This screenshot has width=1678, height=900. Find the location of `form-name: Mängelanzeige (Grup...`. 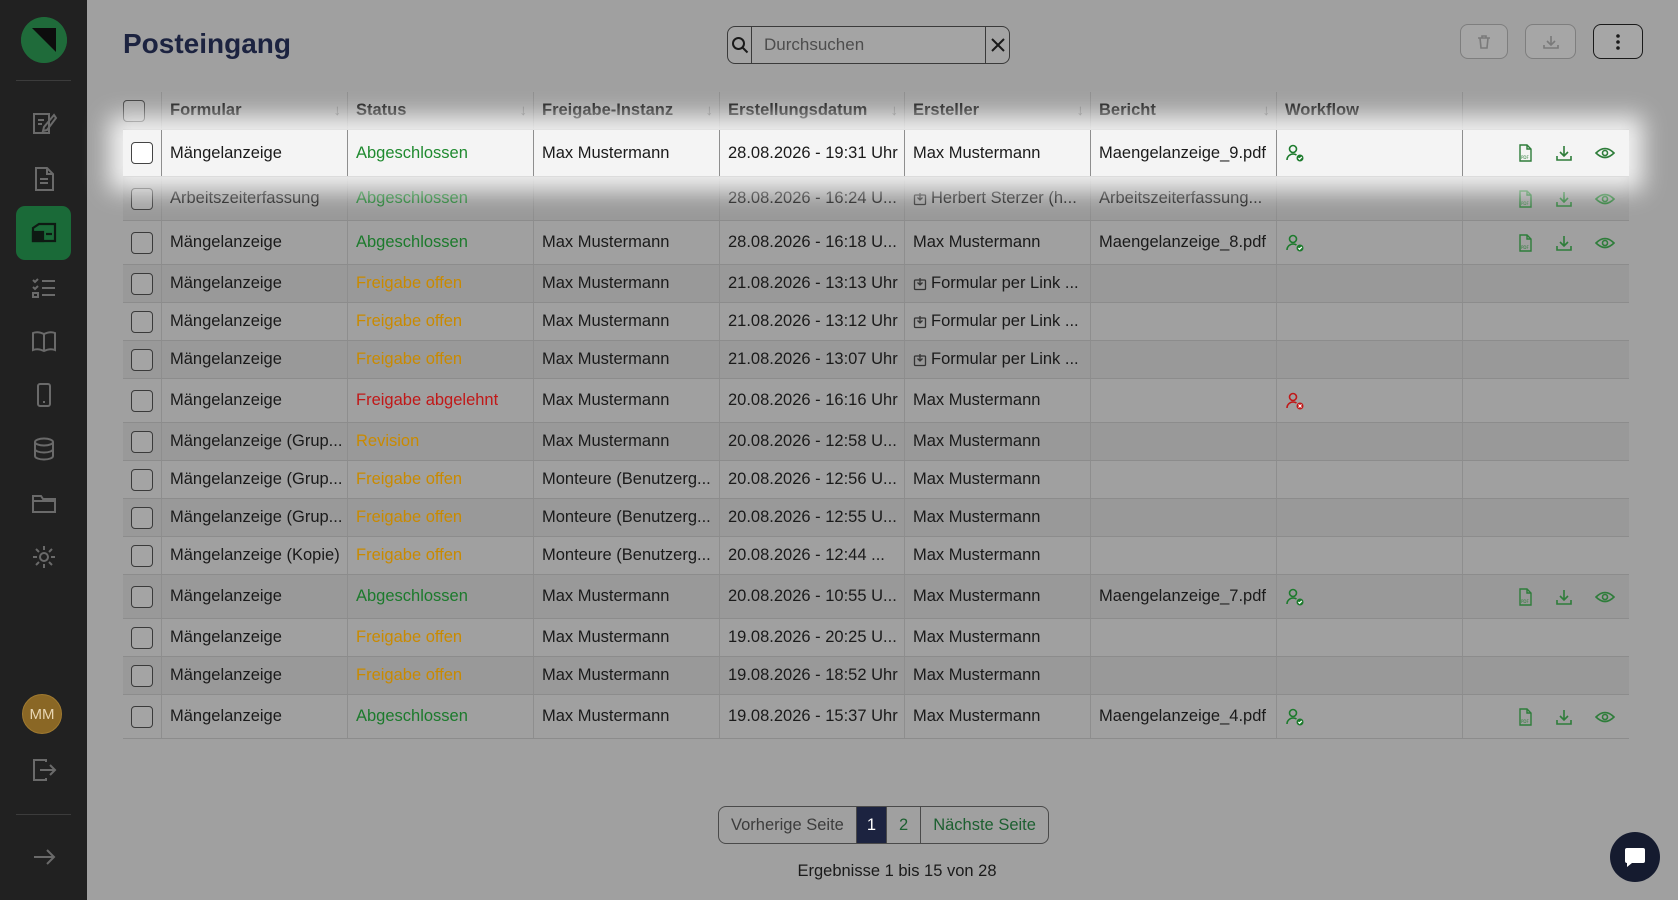

form-name: Mängelanzeige (Grup... is located at coordinates (256, 517).